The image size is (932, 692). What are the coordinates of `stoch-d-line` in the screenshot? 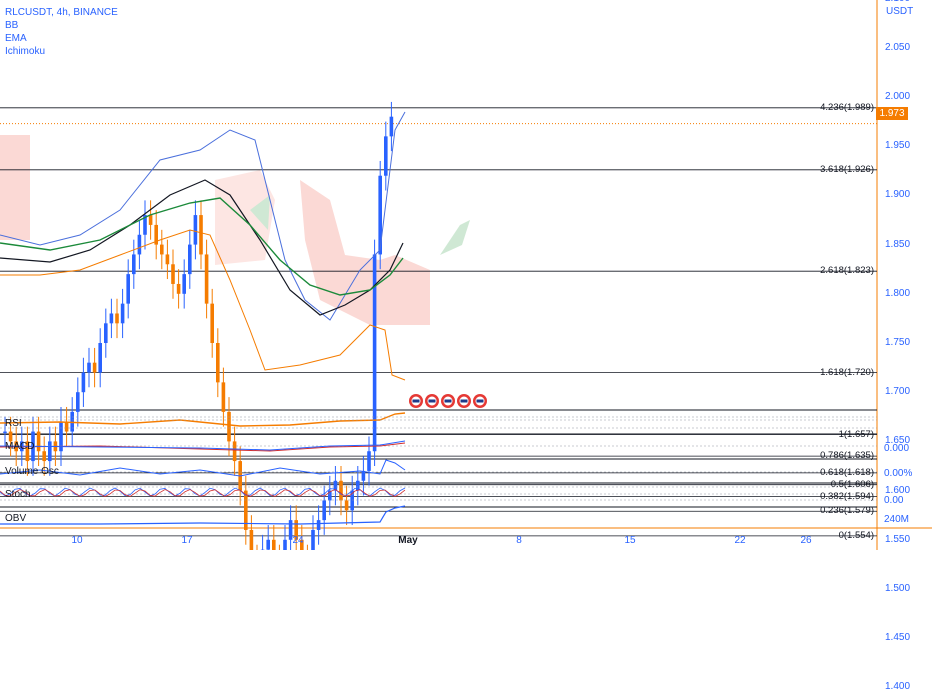 It's located at (202, 493).